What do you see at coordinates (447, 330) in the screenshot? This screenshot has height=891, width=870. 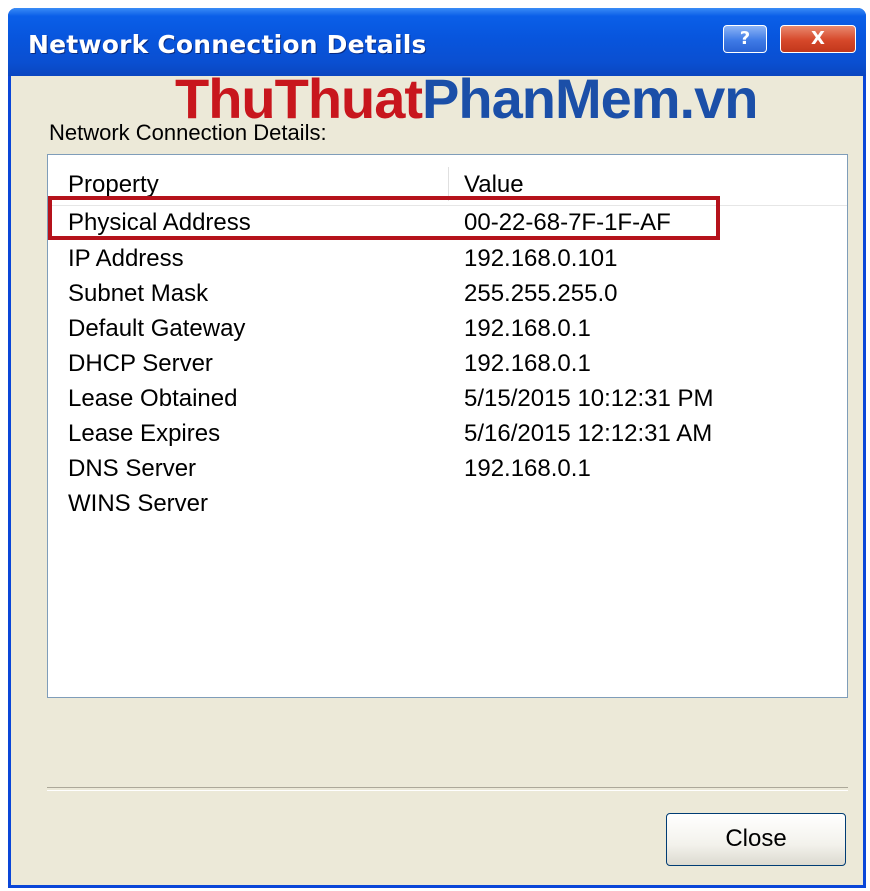 I see `table-row: Default Gateway 192.168.0.1` at bounding box center [447, 330].